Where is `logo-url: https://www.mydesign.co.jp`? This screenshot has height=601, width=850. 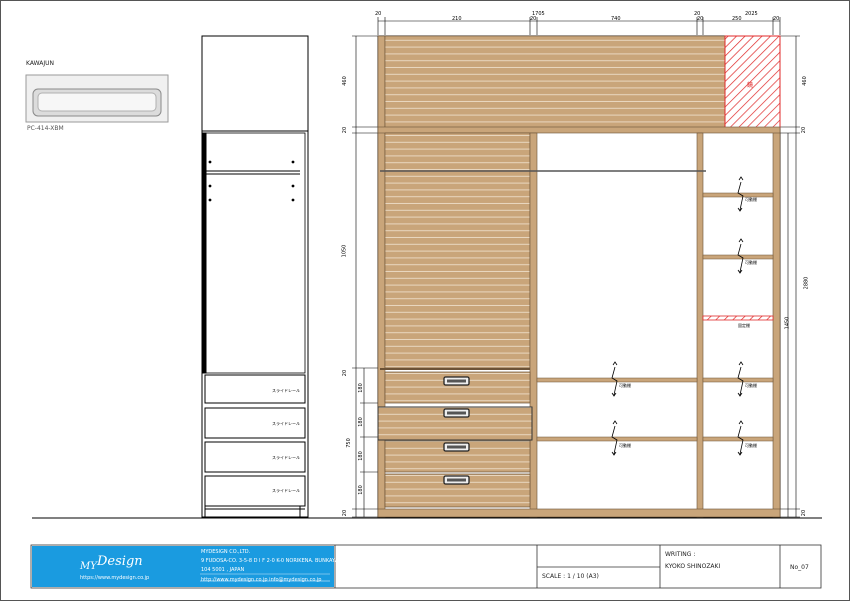 logo-url: https://www.mydesign.co.jp is located at coordinates (114, 578).